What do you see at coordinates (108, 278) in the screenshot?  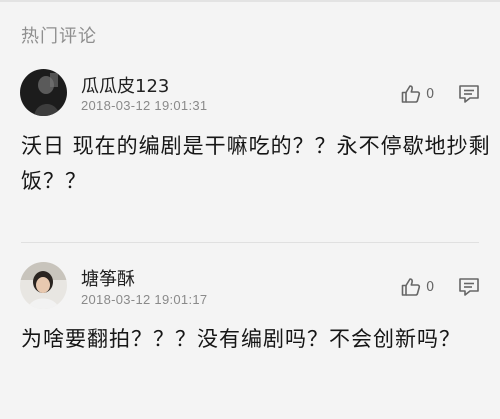 I see `username: 塘筝酥` at bounding box center [108, 278].